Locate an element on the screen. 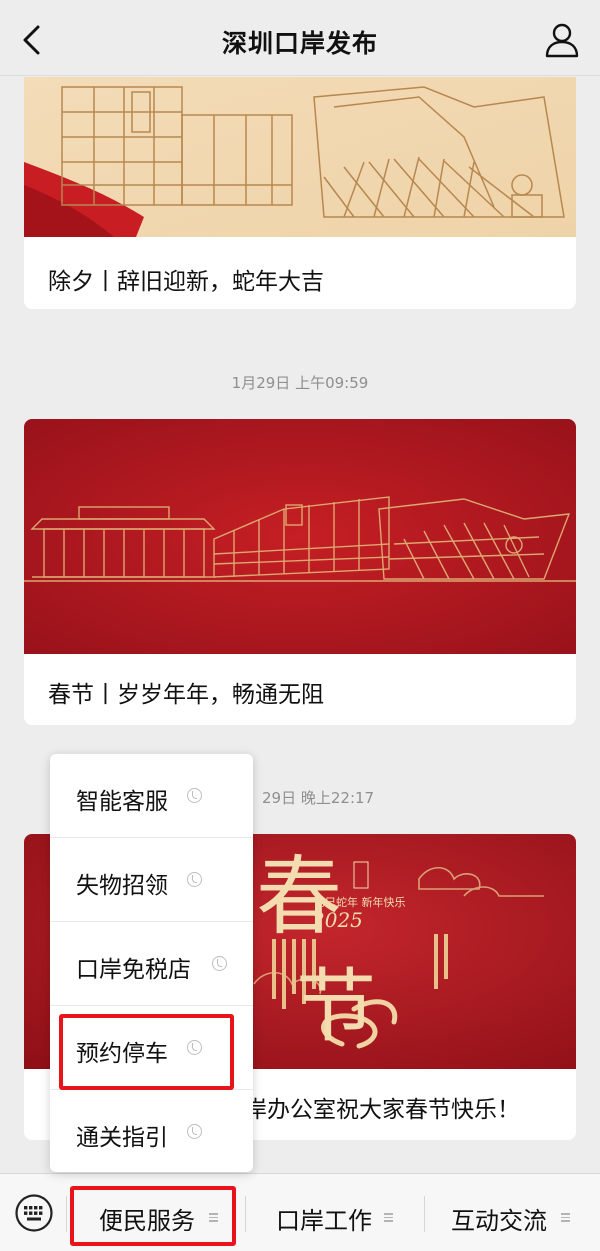 This screenshot has height=1251, width=600. menu-item-duty-free: 口岸免税店 is located at coordinates (151, 964).